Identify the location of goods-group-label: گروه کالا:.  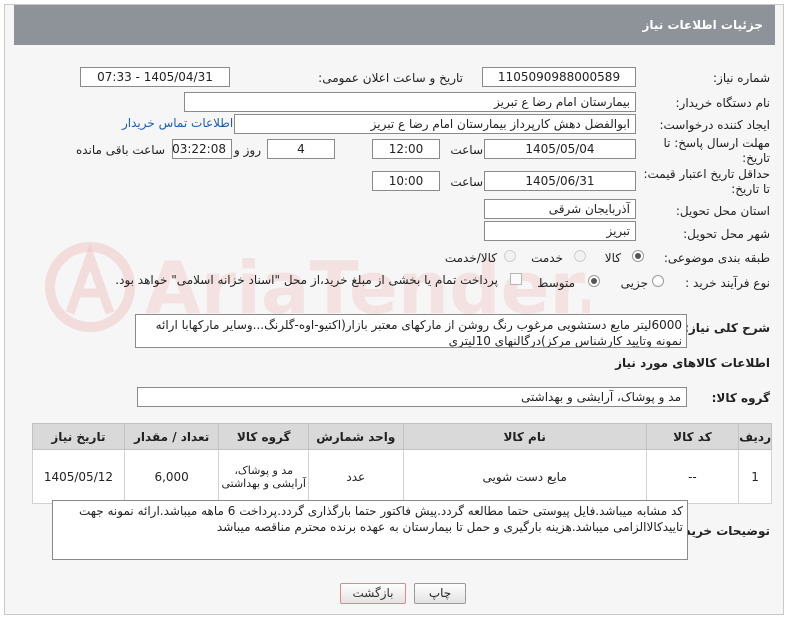
(740, 398).